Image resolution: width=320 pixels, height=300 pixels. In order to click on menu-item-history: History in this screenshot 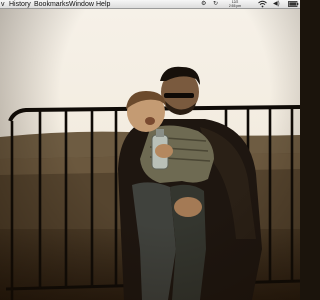, I will do `click(20, 4)`.